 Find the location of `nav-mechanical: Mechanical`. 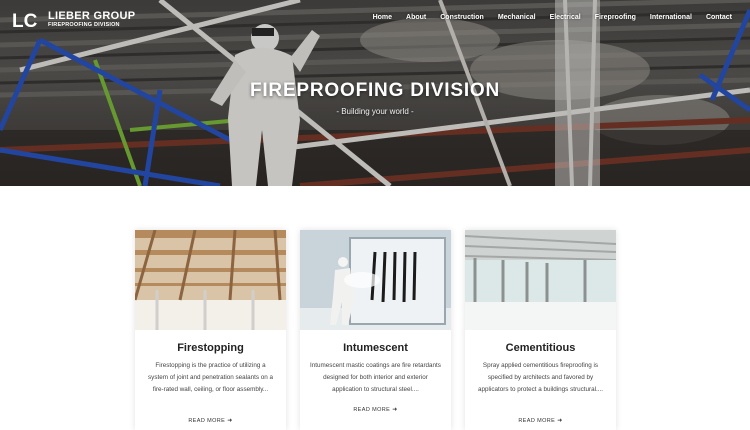

nav-mechanical: Mechanical is located at coordinates (517, 17).